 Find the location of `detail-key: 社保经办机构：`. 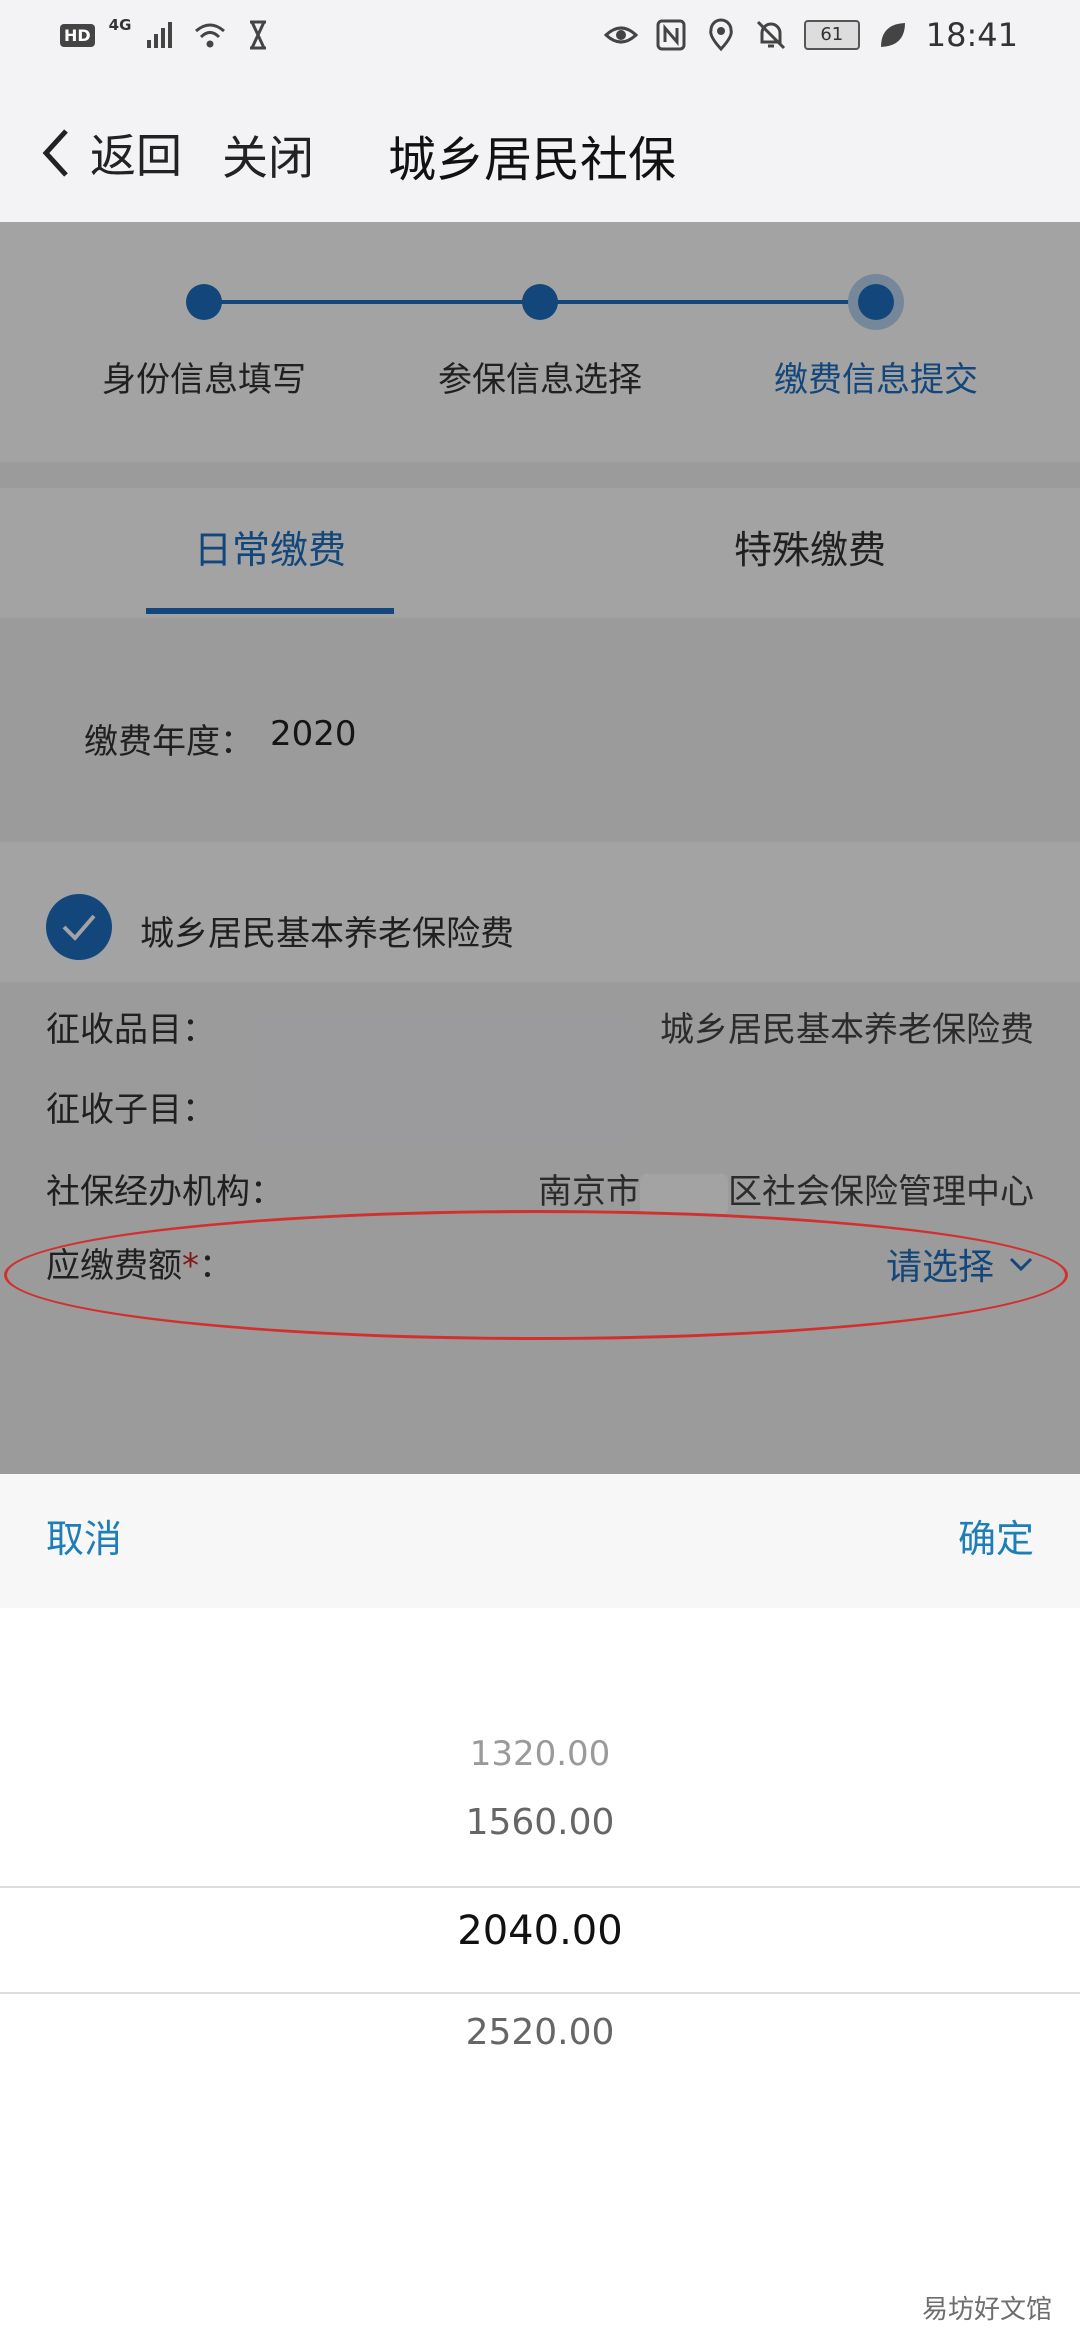

detail-key: 社保经办机构： is located at coordinates (165, 1192).